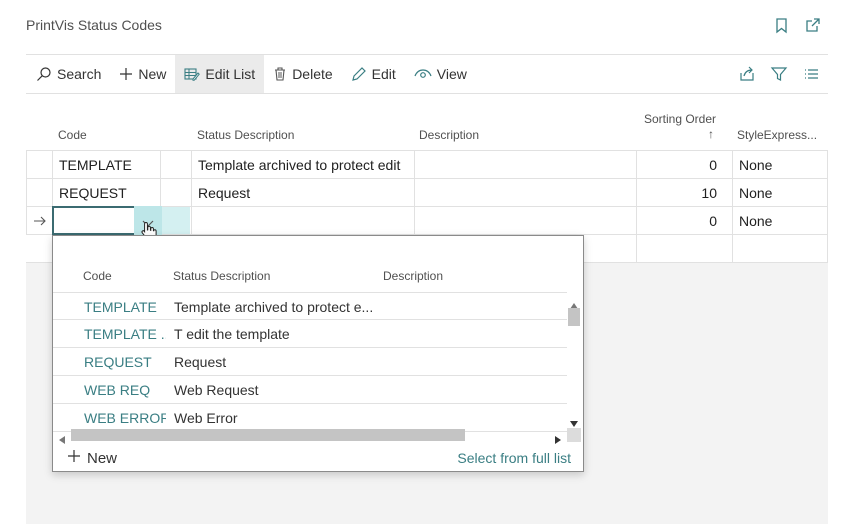 This screenshot has width=845, height=524. Describe the element at coordinates (268, 435) in the screenshot. I see `horizontal-scroll-thumb` at that location.